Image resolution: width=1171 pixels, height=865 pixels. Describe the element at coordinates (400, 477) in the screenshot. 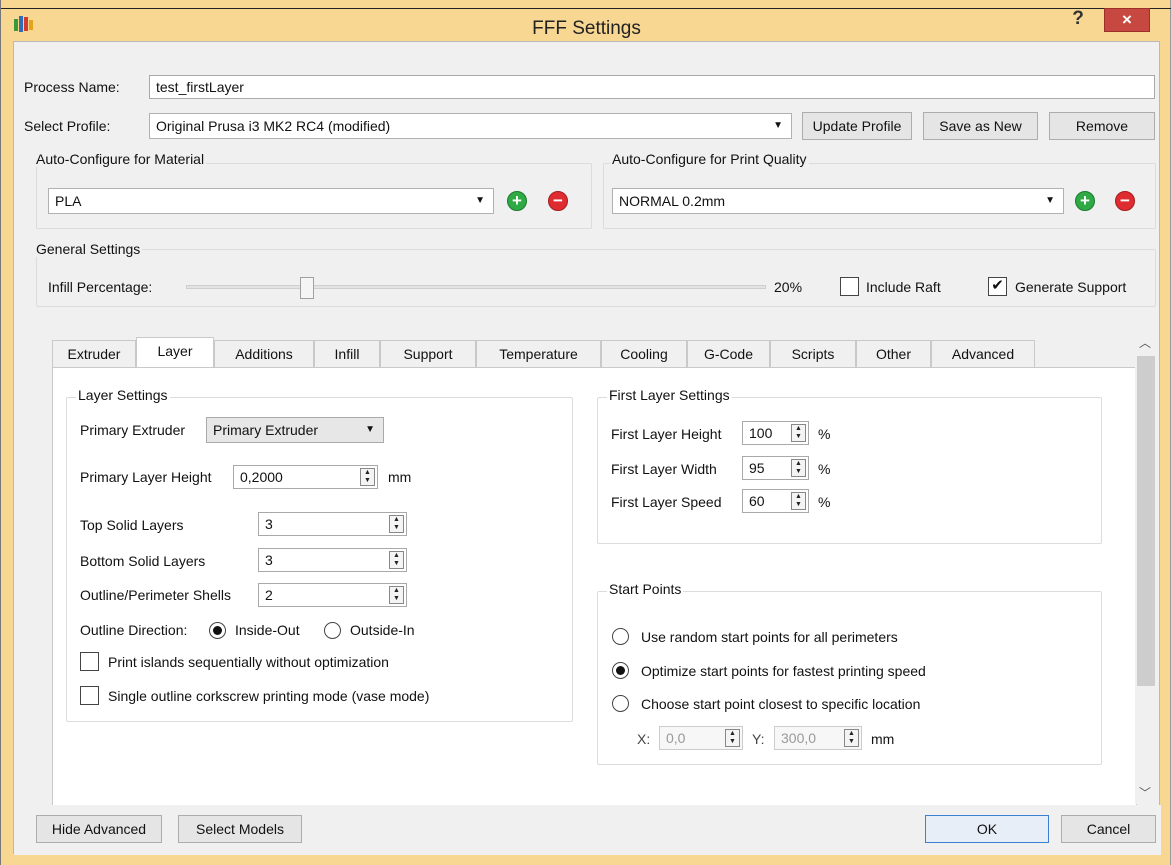

I see `layer-height-unit: mm` at that location.